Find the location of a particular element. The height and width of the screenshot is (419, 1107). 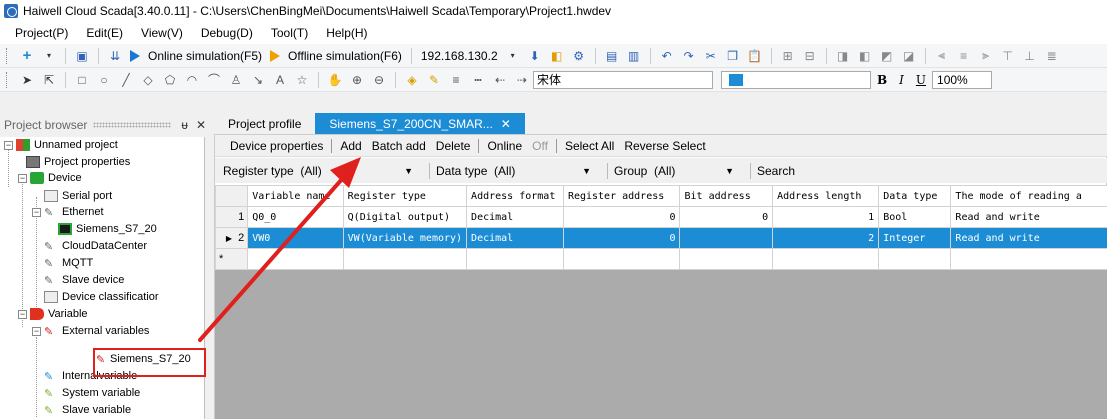

fill-color-icon: ◈ is located at coordinates (412, 80).